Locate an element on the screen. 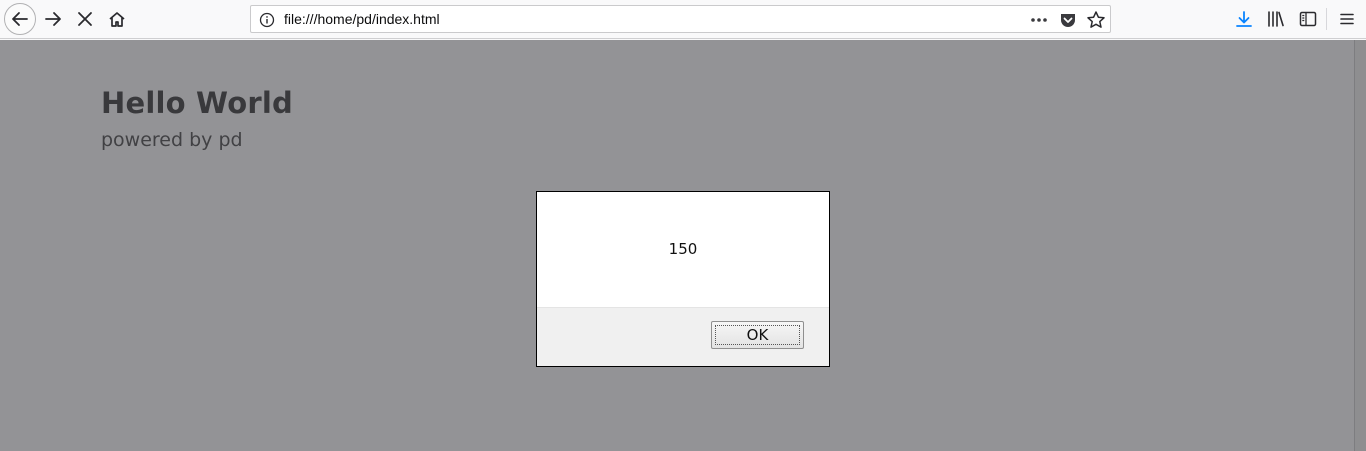  back-button is located at coordinates (20, 19).